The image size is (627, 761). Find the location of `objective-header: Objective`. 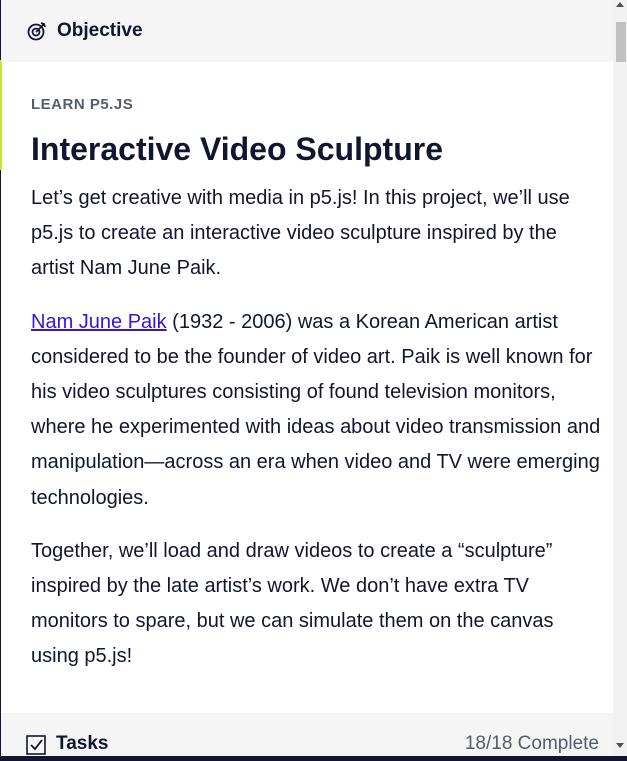

objective-header: Objective is located at coordinates (307, 31).